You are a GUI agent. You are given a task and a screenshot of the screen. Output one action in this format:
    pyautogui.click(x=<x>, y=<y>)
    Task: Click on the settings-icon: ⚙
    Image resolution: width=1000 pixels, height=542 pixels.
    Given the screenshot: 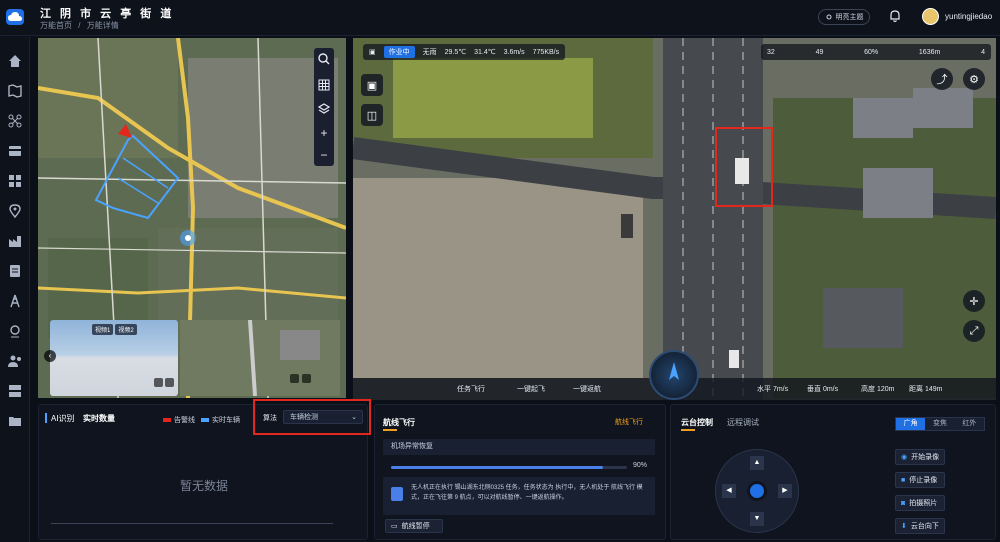 What is the action you would take?
    pyautogui.click(x=974, y=79)
    